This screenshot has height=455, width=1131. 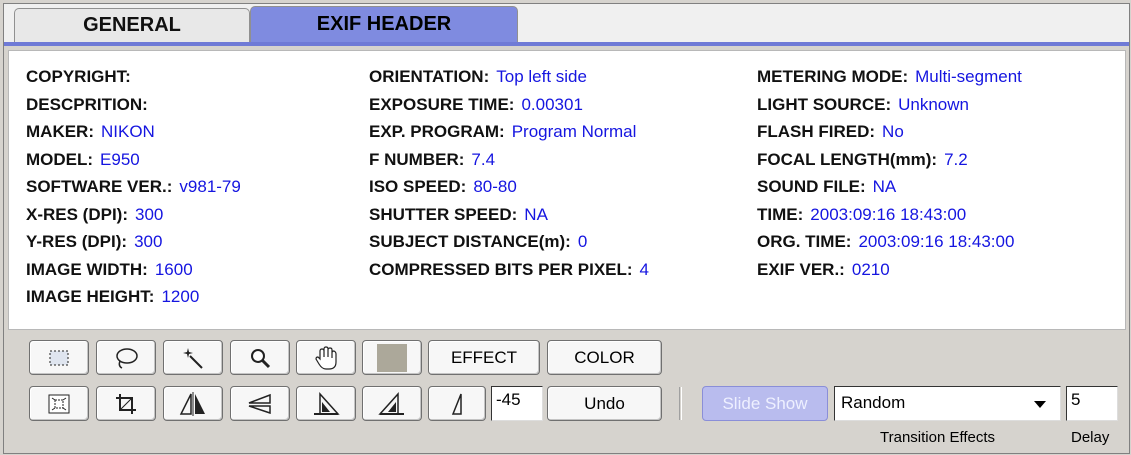 I want to click on exif-value: Program Normal, so click(x=574, y=131).